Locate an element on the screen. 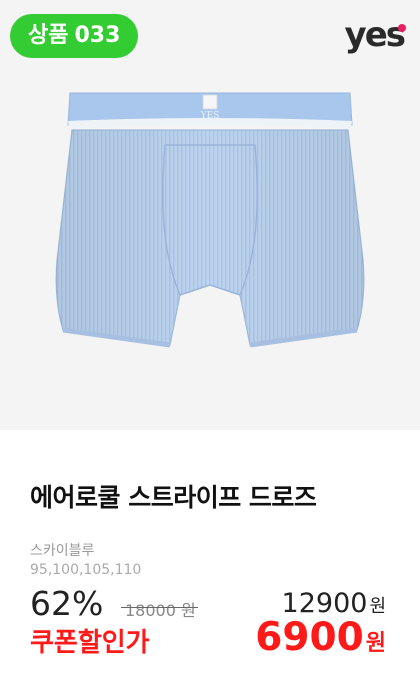 This screenshot has width=420, height=700. final-price: 6900원 is located at coordinates (320, 637).